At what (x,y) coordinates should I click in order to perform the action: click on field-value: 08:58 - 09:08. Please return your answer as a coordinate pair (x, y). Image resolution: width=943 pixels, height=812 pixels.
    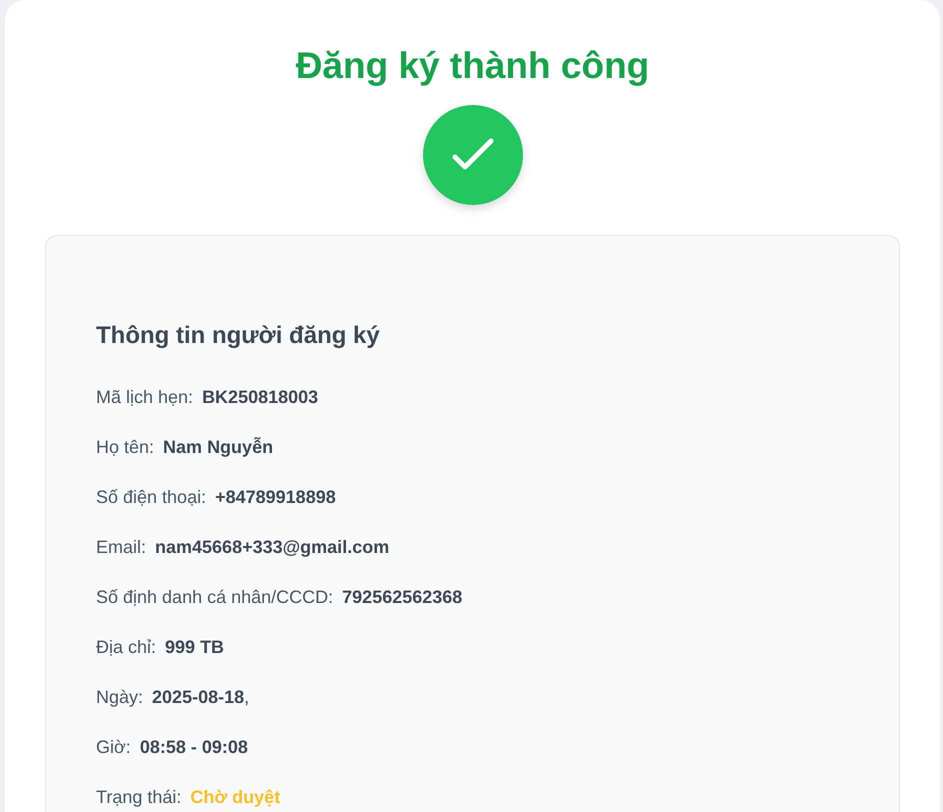
    Looking at the image, I should click on (194, 747).